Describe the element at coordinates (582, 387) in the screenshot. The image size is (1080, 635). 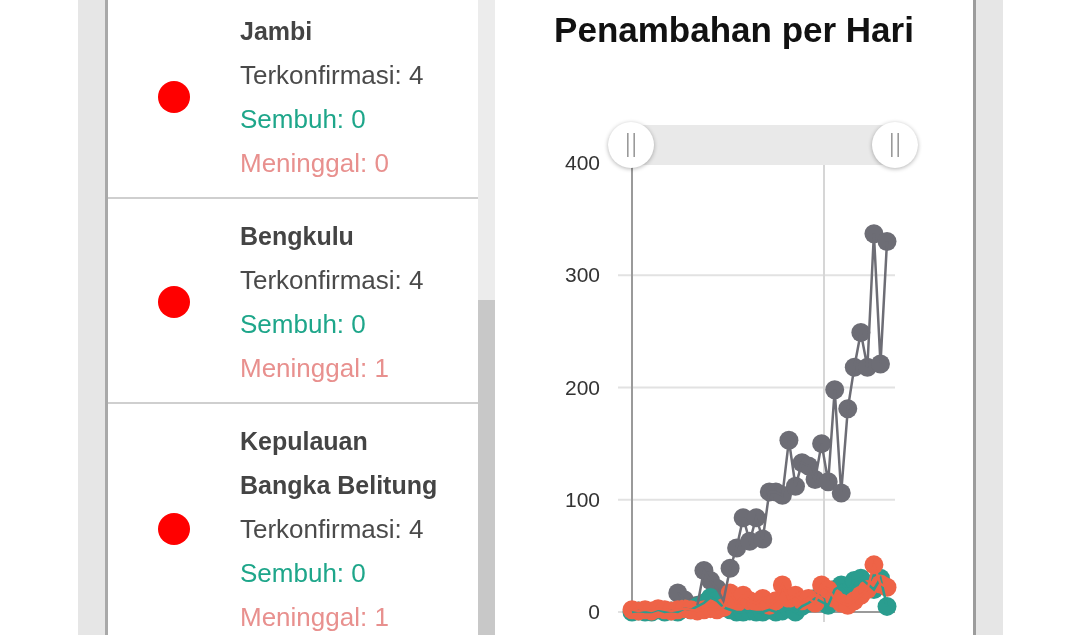
I see `y-axis-label: 200` at that location.